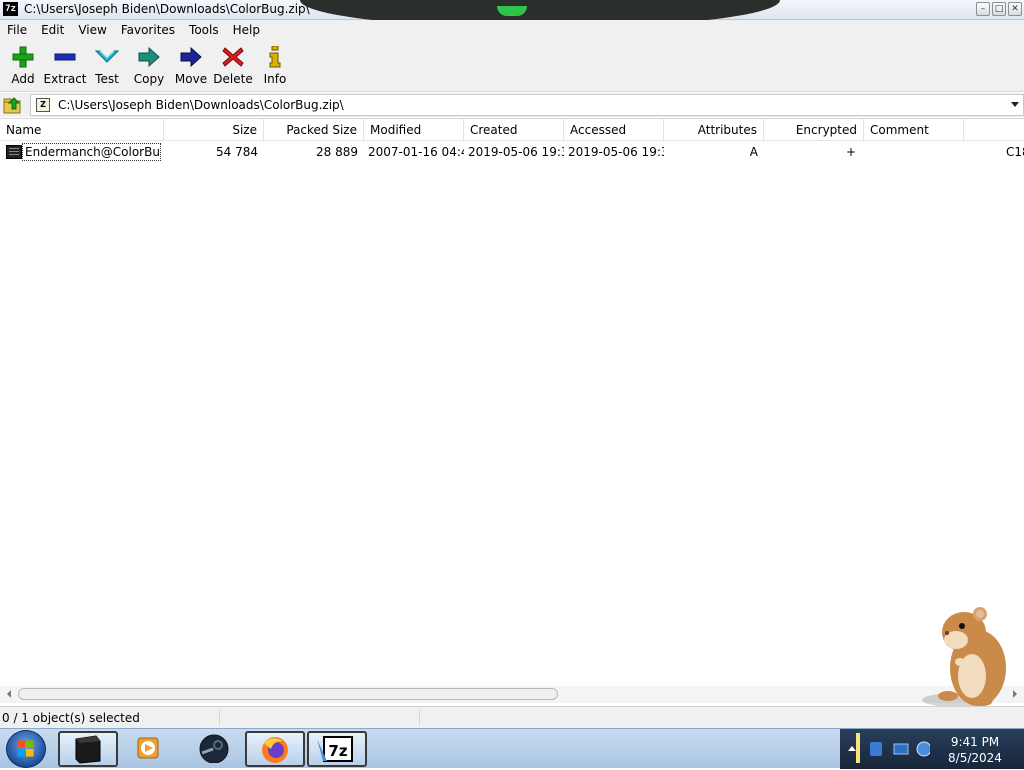 Image resolution: width=1024 pixels, height=770 pixels. Describe the element at coordinates (416, 152) in the screenshot. I see `file-modified-cell: 2007-01-16 04:48` at that location.